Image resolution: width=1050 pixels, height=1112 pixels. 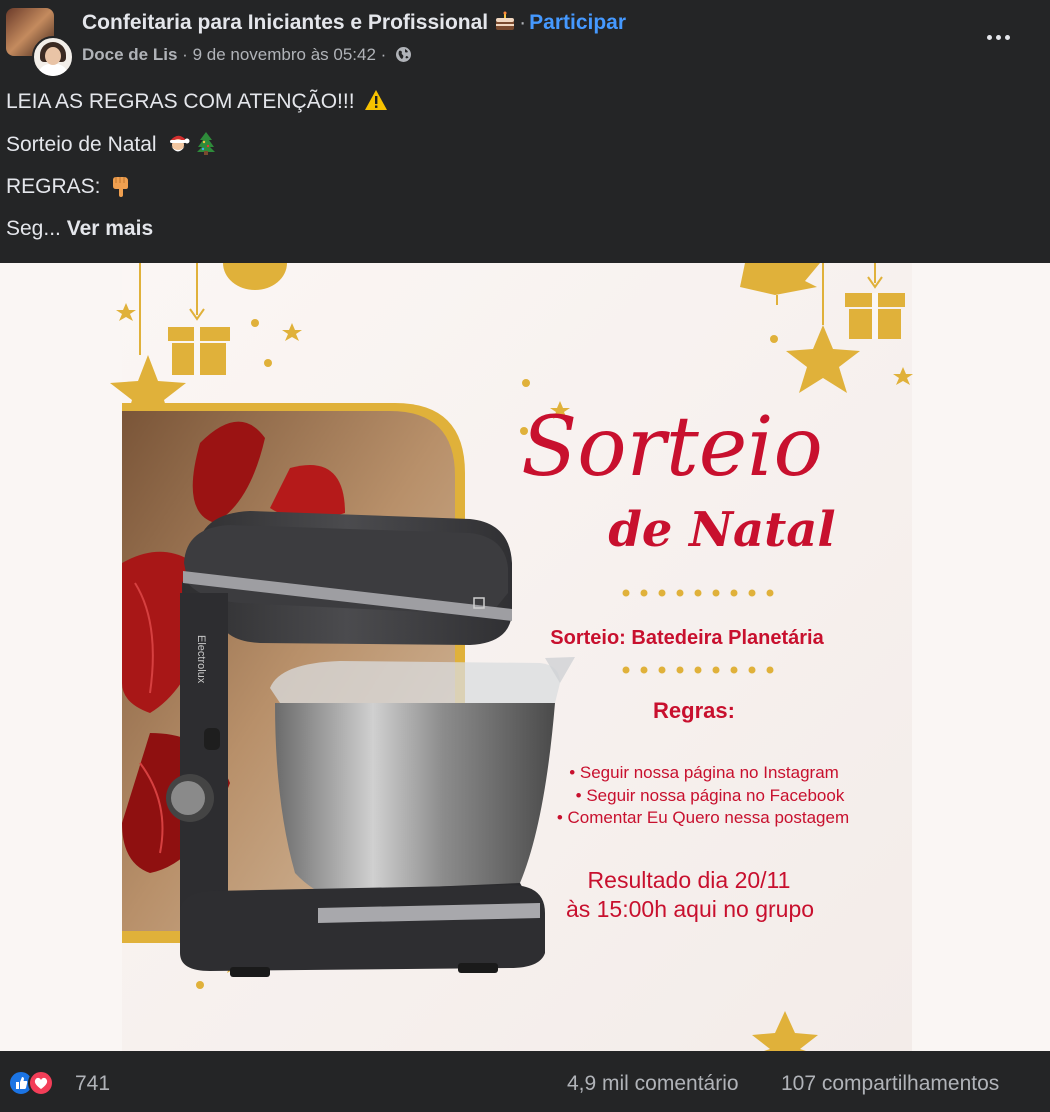 What do you see at coordinates (81, 144) in the screenshot?
I see `giveaway-text: Sorteio de Natal` at bounding box center [81, 144].